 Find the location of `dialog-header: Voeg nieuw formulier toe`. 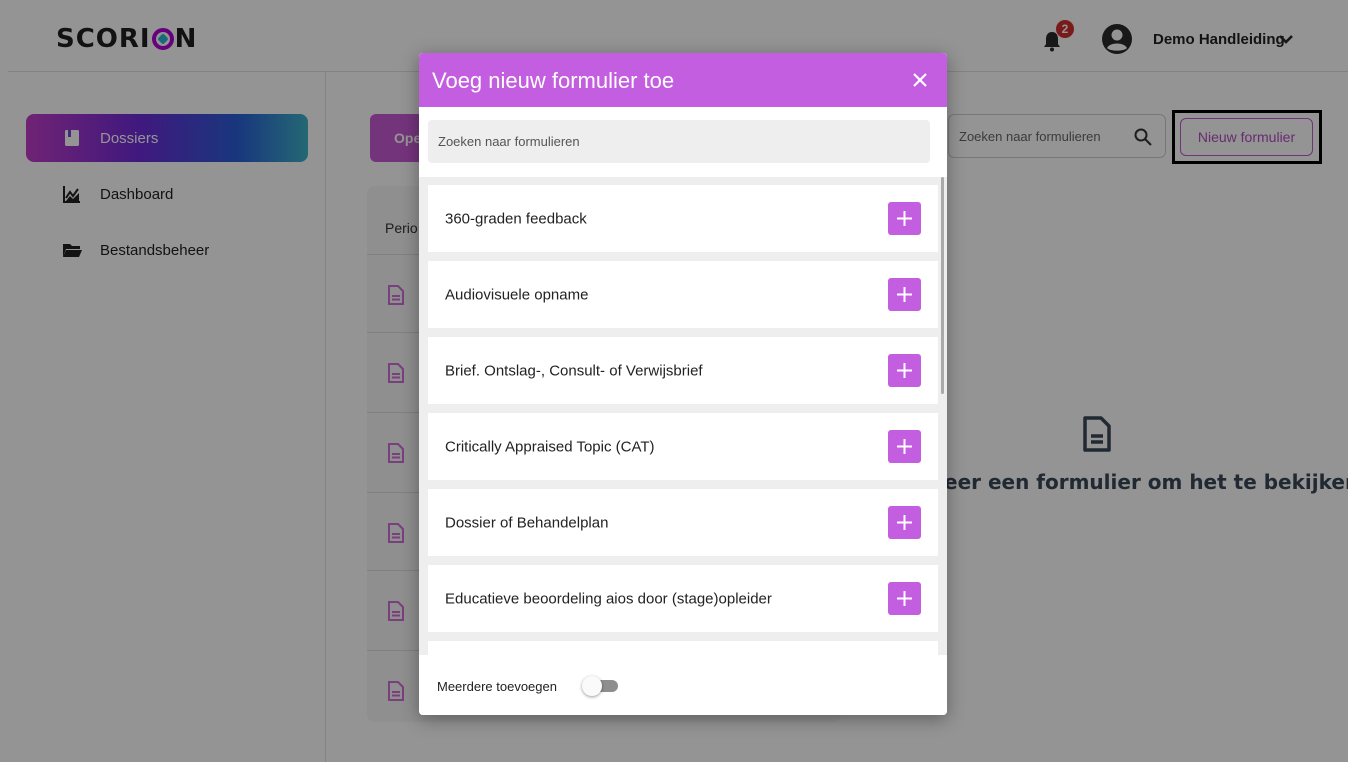

dialog-header: Voeg nieuw formulier toe is located at coordinates (683, 80).